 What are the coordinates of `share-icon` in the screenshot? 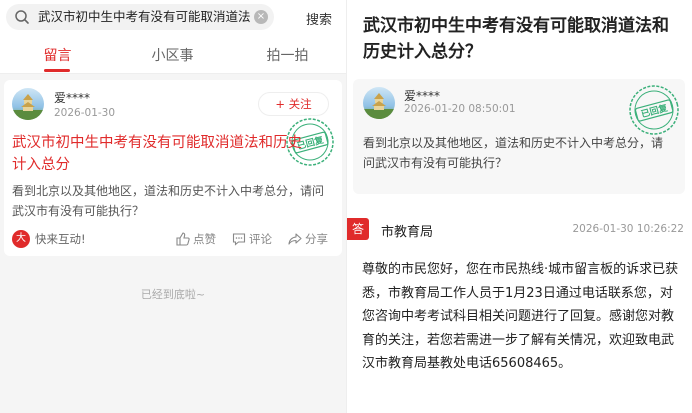 It's located at (295, 239).